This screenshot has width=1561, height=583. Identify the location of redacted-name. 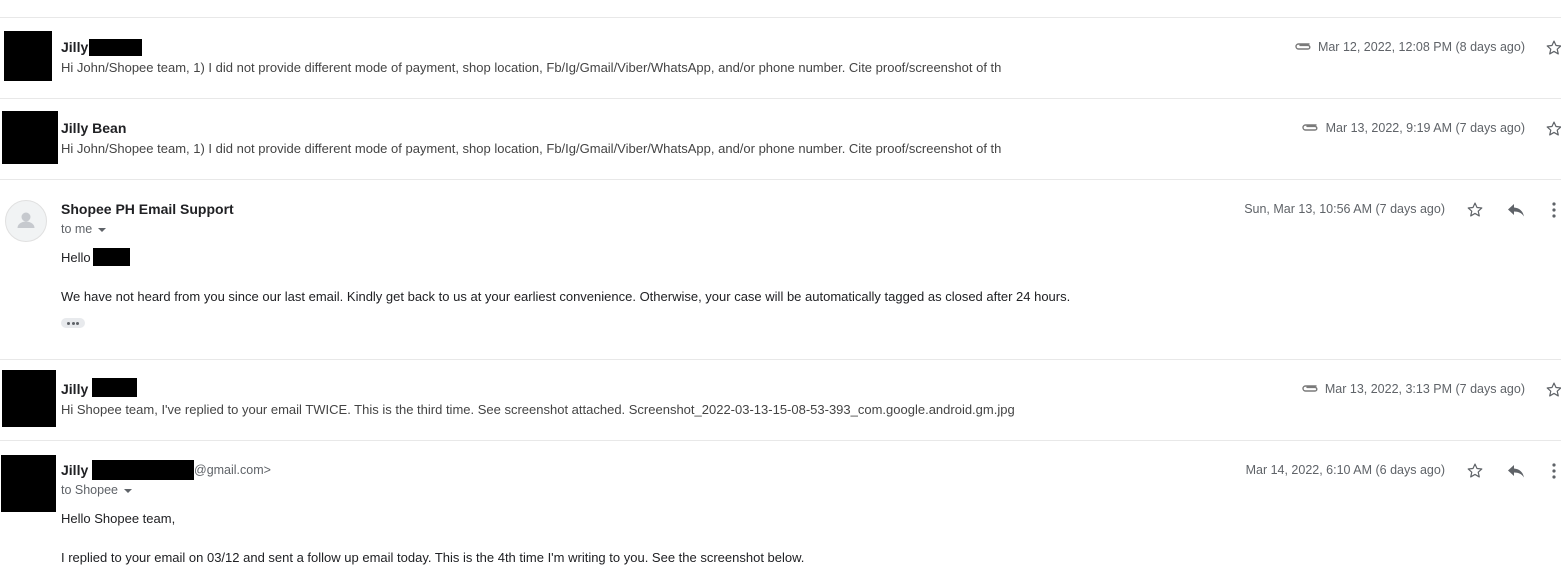
(111, 257).